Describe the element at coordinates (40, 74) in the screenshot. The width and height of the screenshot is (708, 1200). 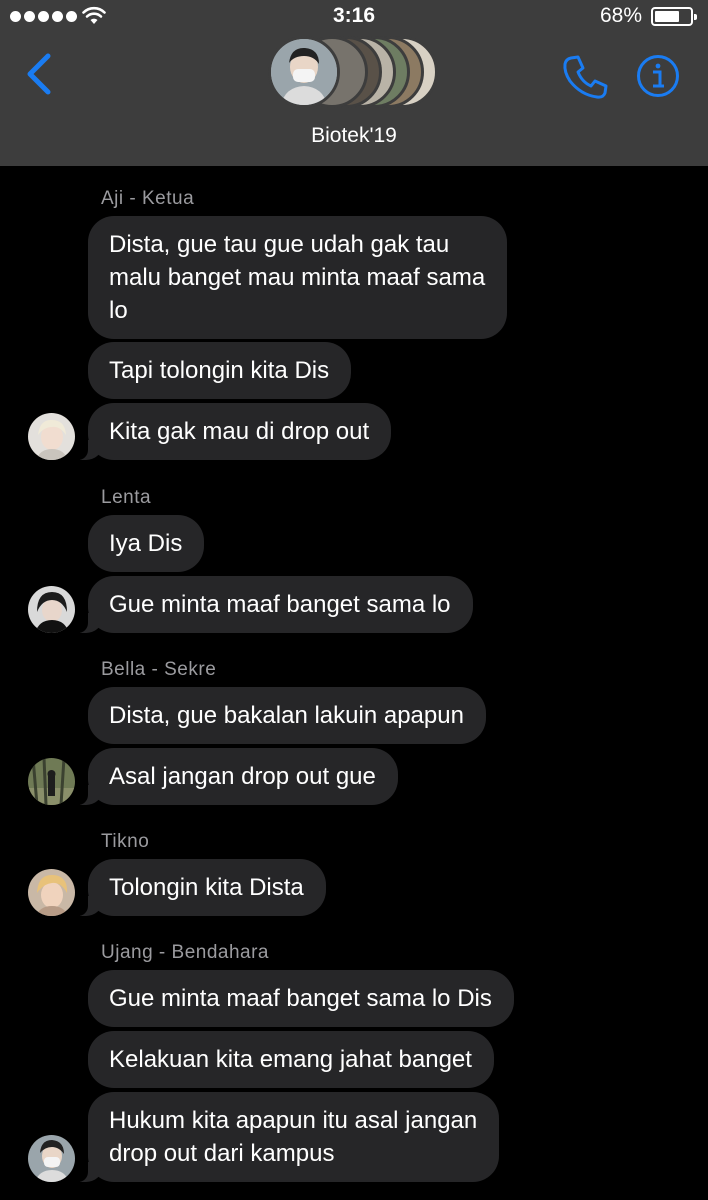
I see `back-chevron-icon` at that location.